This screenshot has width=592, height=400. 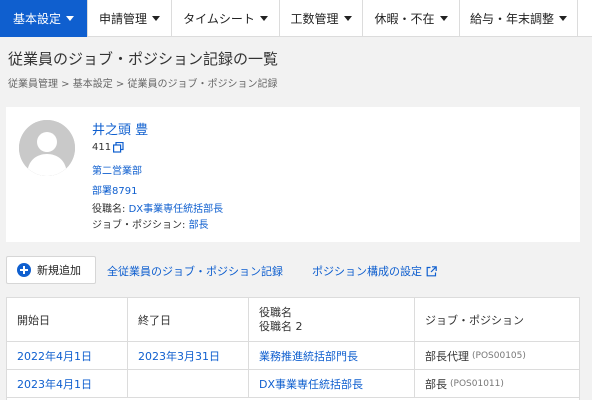 I want to click on header-role-2: 役職名 2, so click(x=281, y=326).